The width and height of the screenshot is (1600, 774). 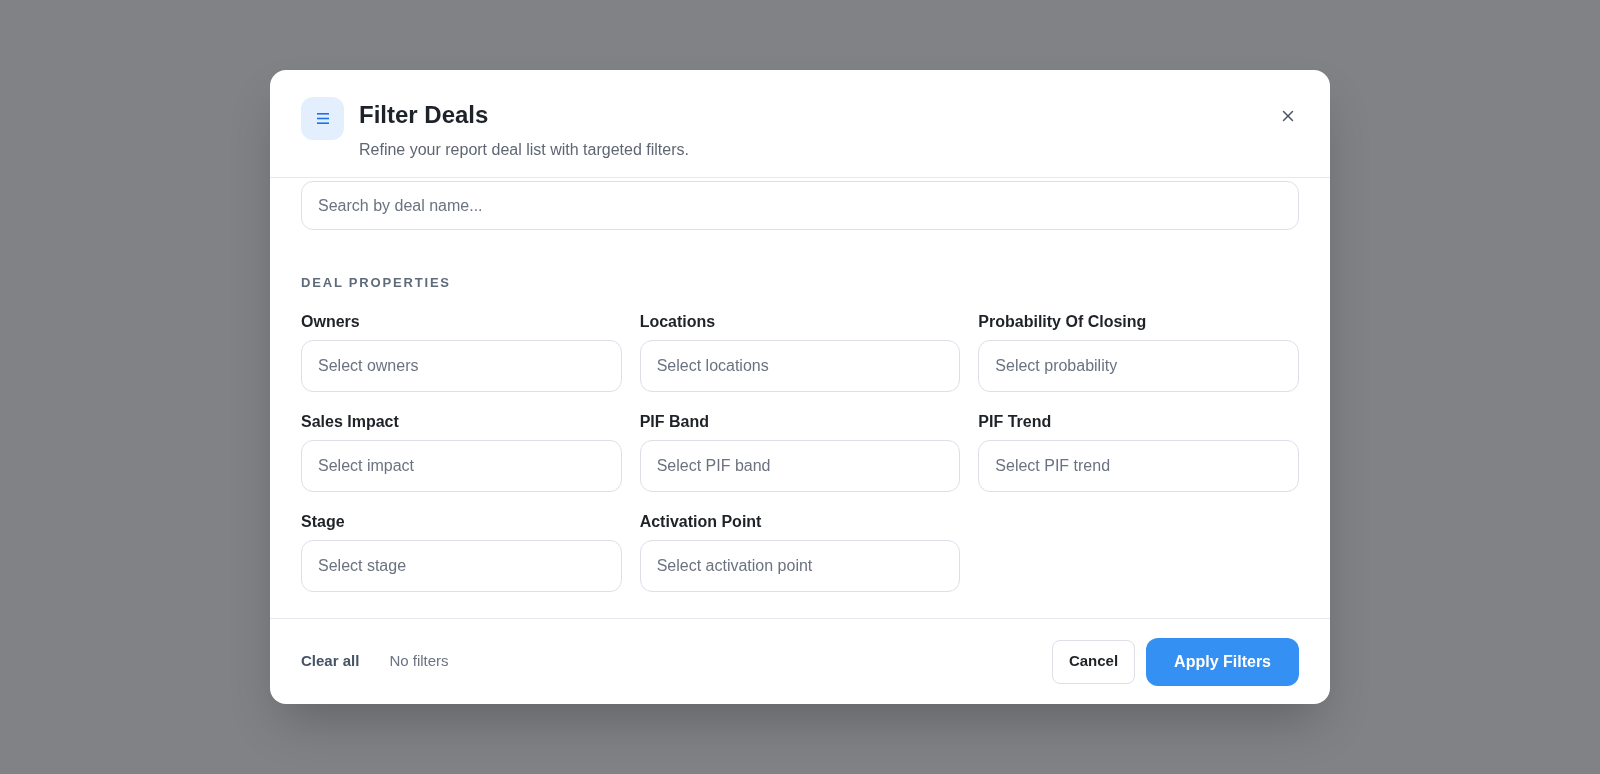 I want to click on filter-status: No filters, so click(x=419, y=661).